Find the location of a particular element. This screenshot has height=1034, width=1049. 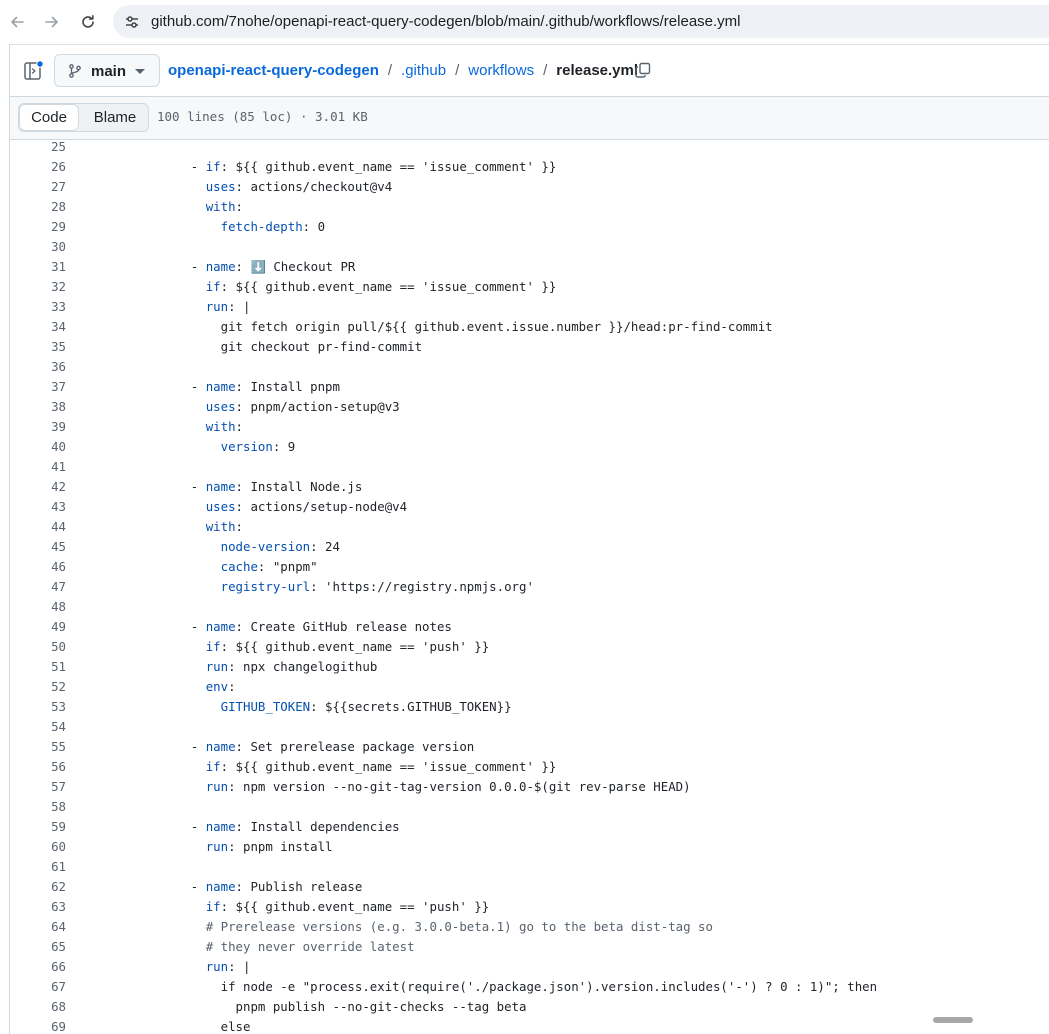

yaml-key: name is located at coordinates (220, 746).